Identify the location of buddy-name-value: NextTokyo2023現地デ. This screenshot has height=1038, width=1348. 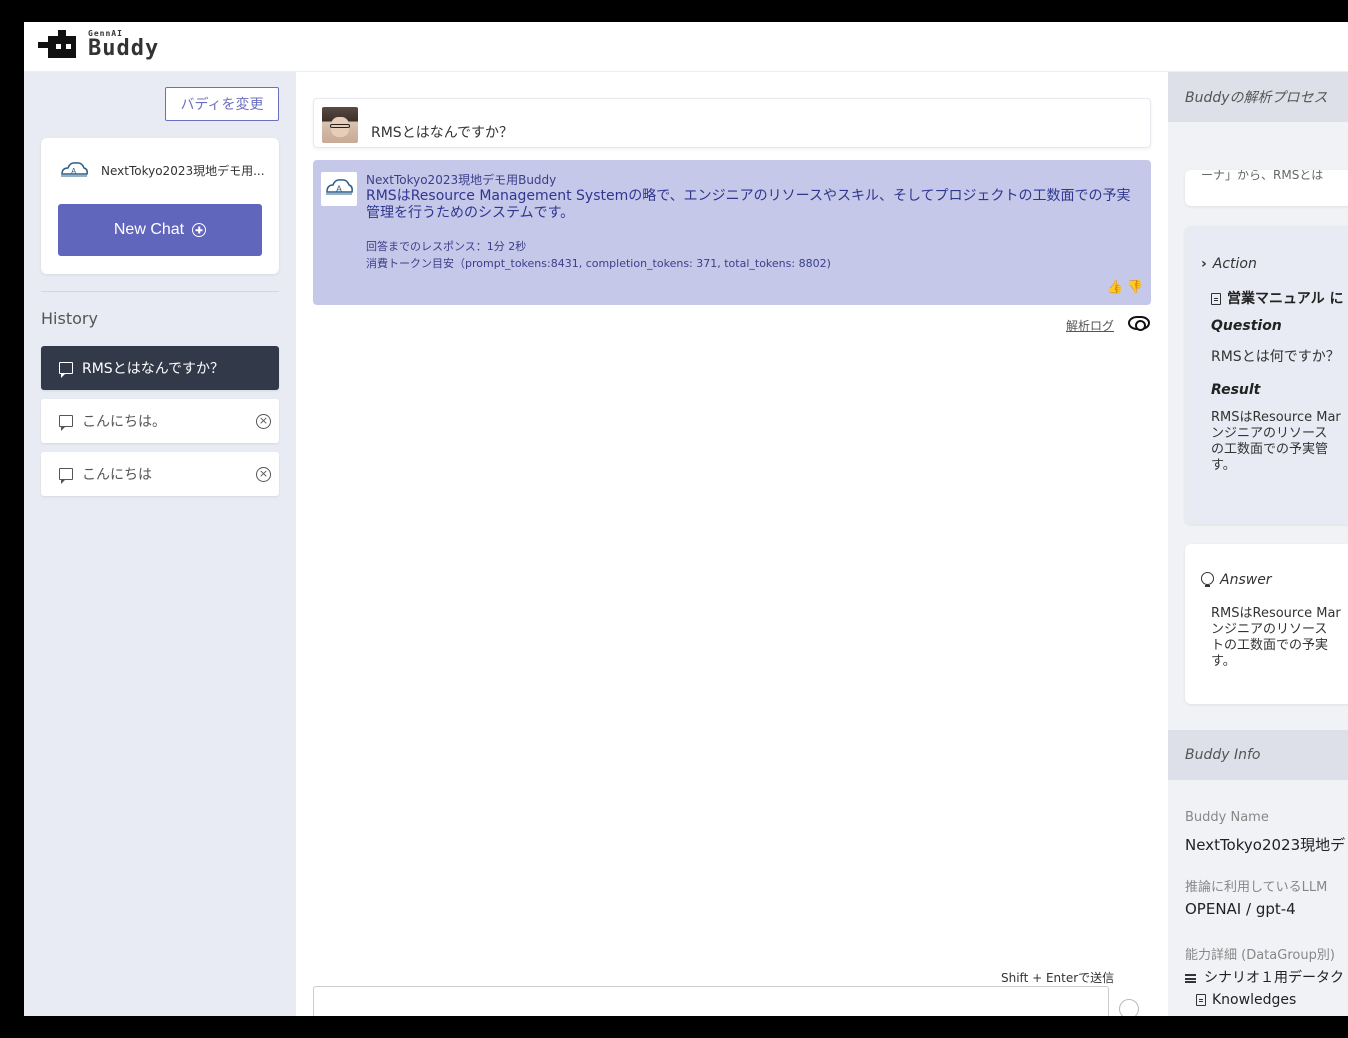
(1265, 845).